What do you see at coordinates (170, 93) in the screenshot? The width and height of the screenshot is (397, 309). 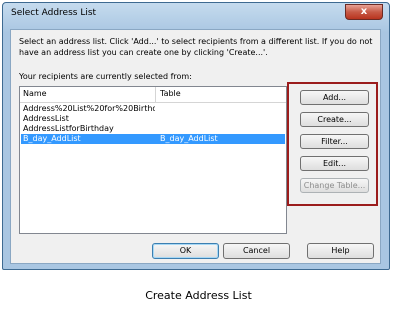 I see `column-header-table: Table` at bounding box center [170, 93].